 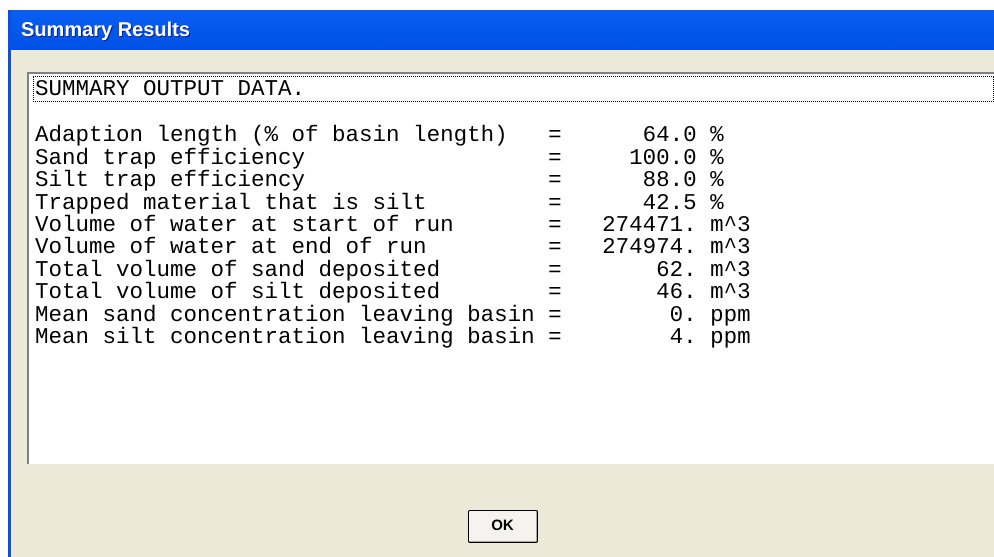 I want to click on ok-button: OK, so click(x=503, y=526).